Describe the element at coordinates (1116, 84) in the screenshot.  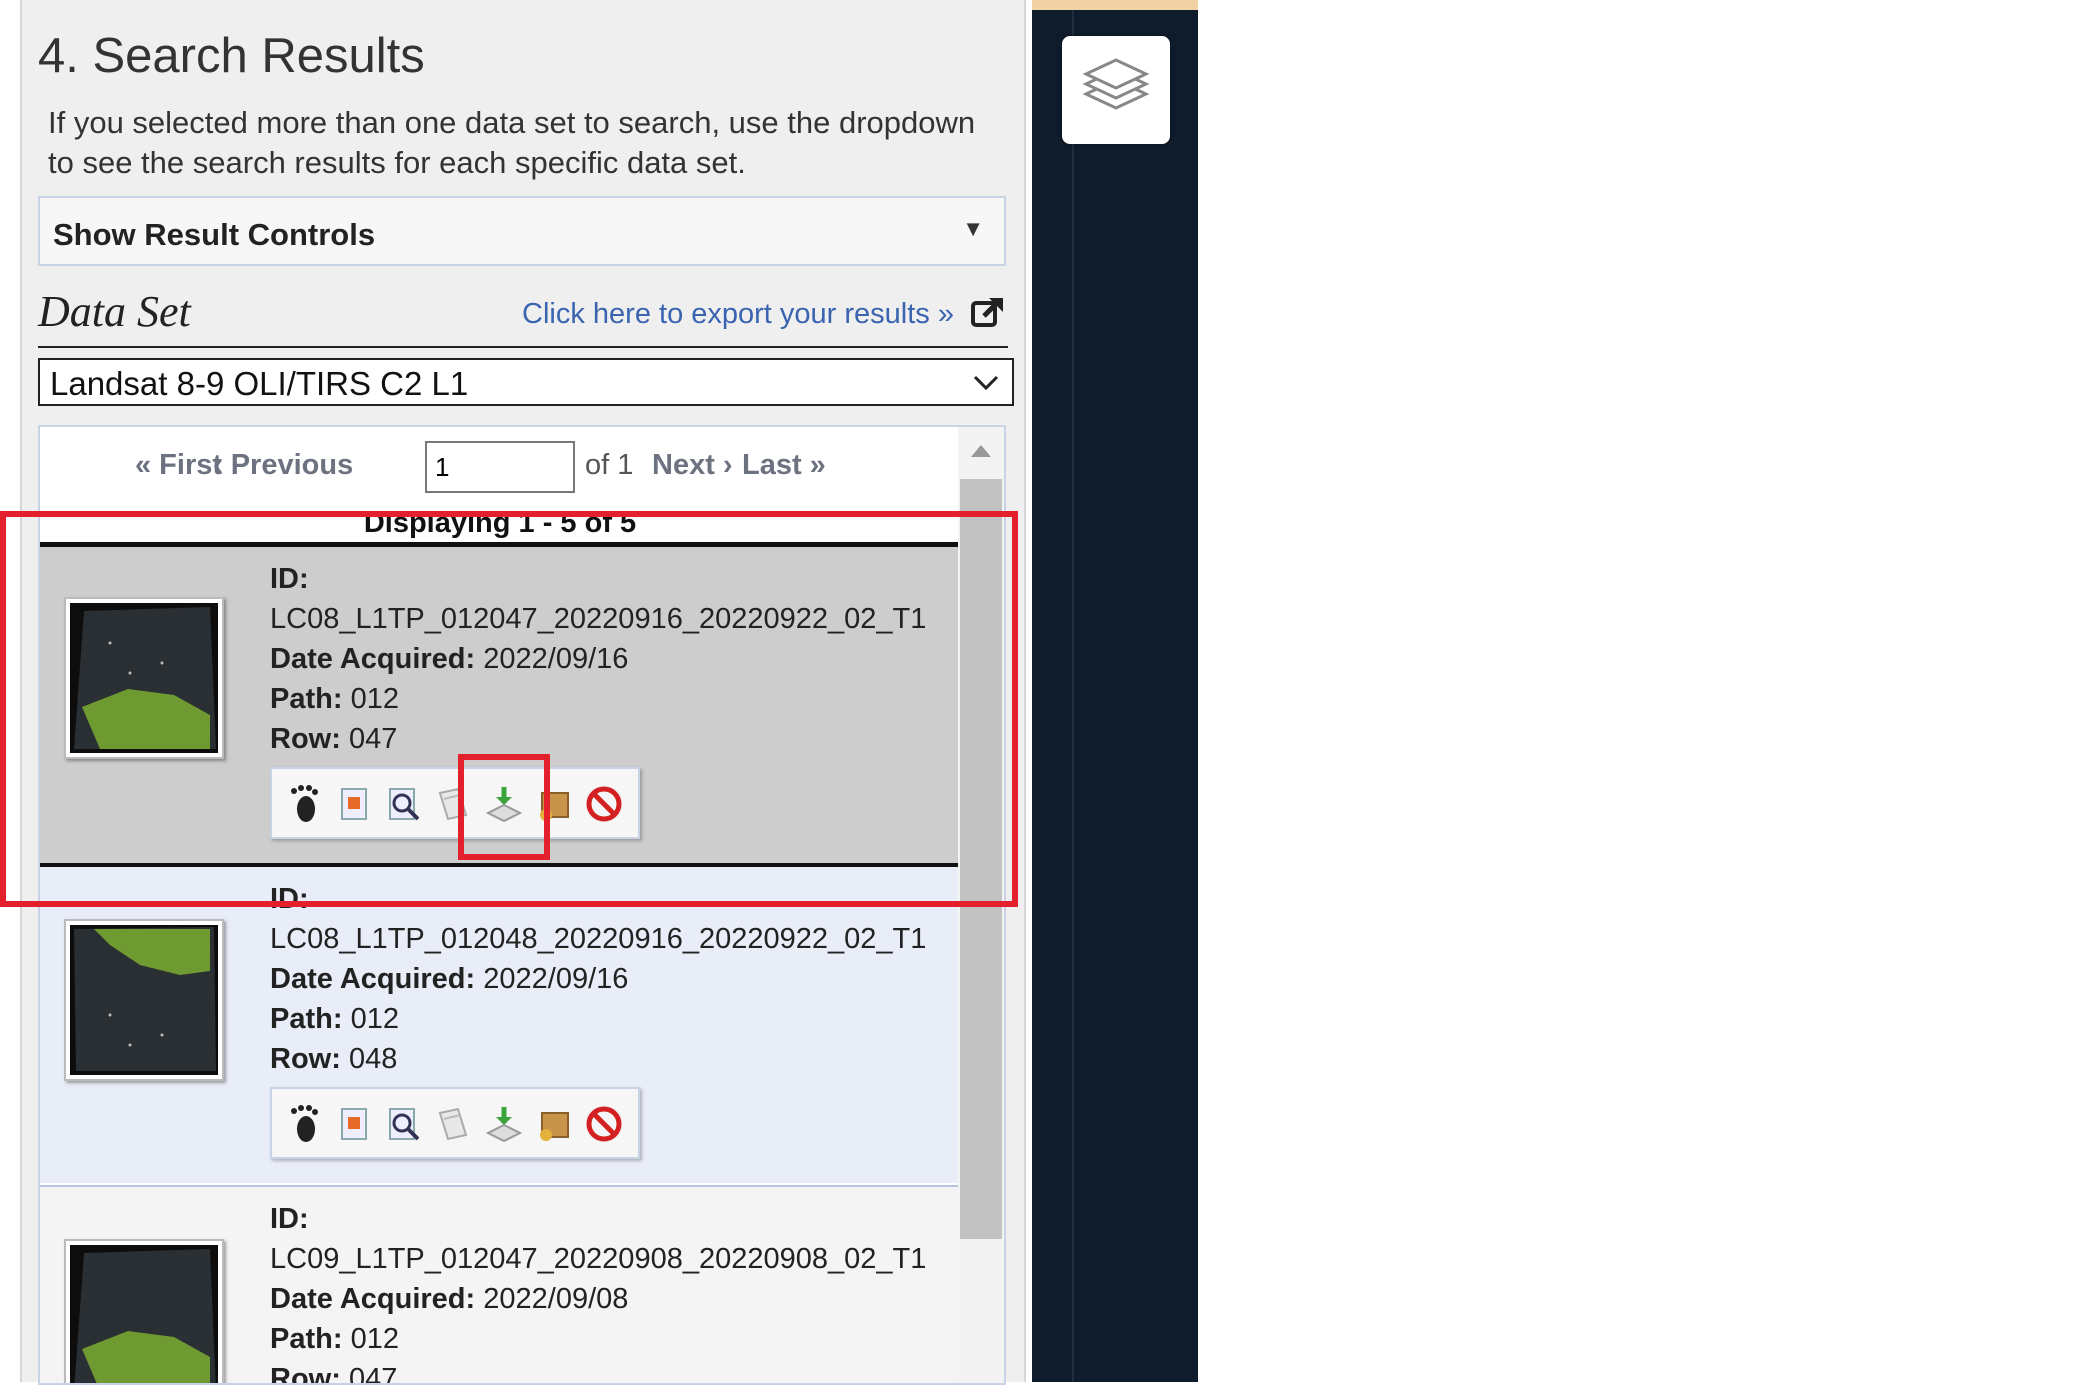
I see `layers-icon` at that location.